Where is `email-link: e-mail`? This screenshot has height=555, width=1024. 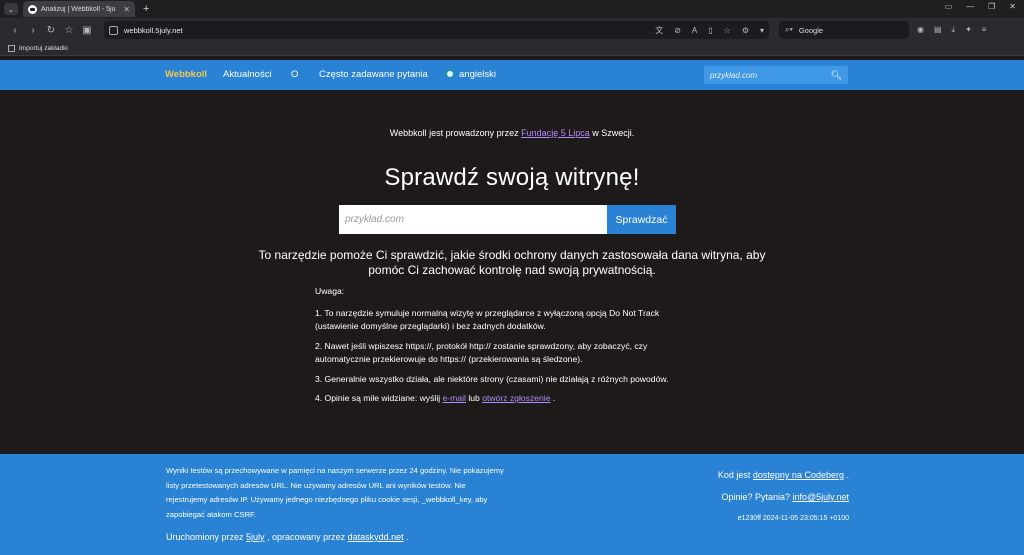 email-link: e-mail is located at coordinates (454, 398).